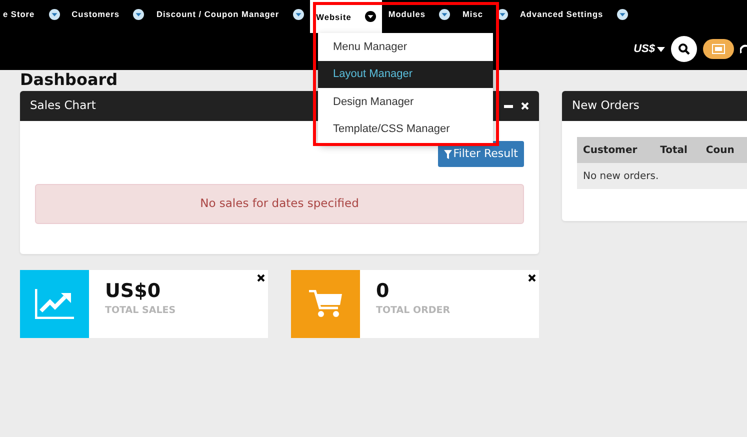 The width and height of the screenshot is (747, 437). I want to click on card-icon, so click(718, 49).